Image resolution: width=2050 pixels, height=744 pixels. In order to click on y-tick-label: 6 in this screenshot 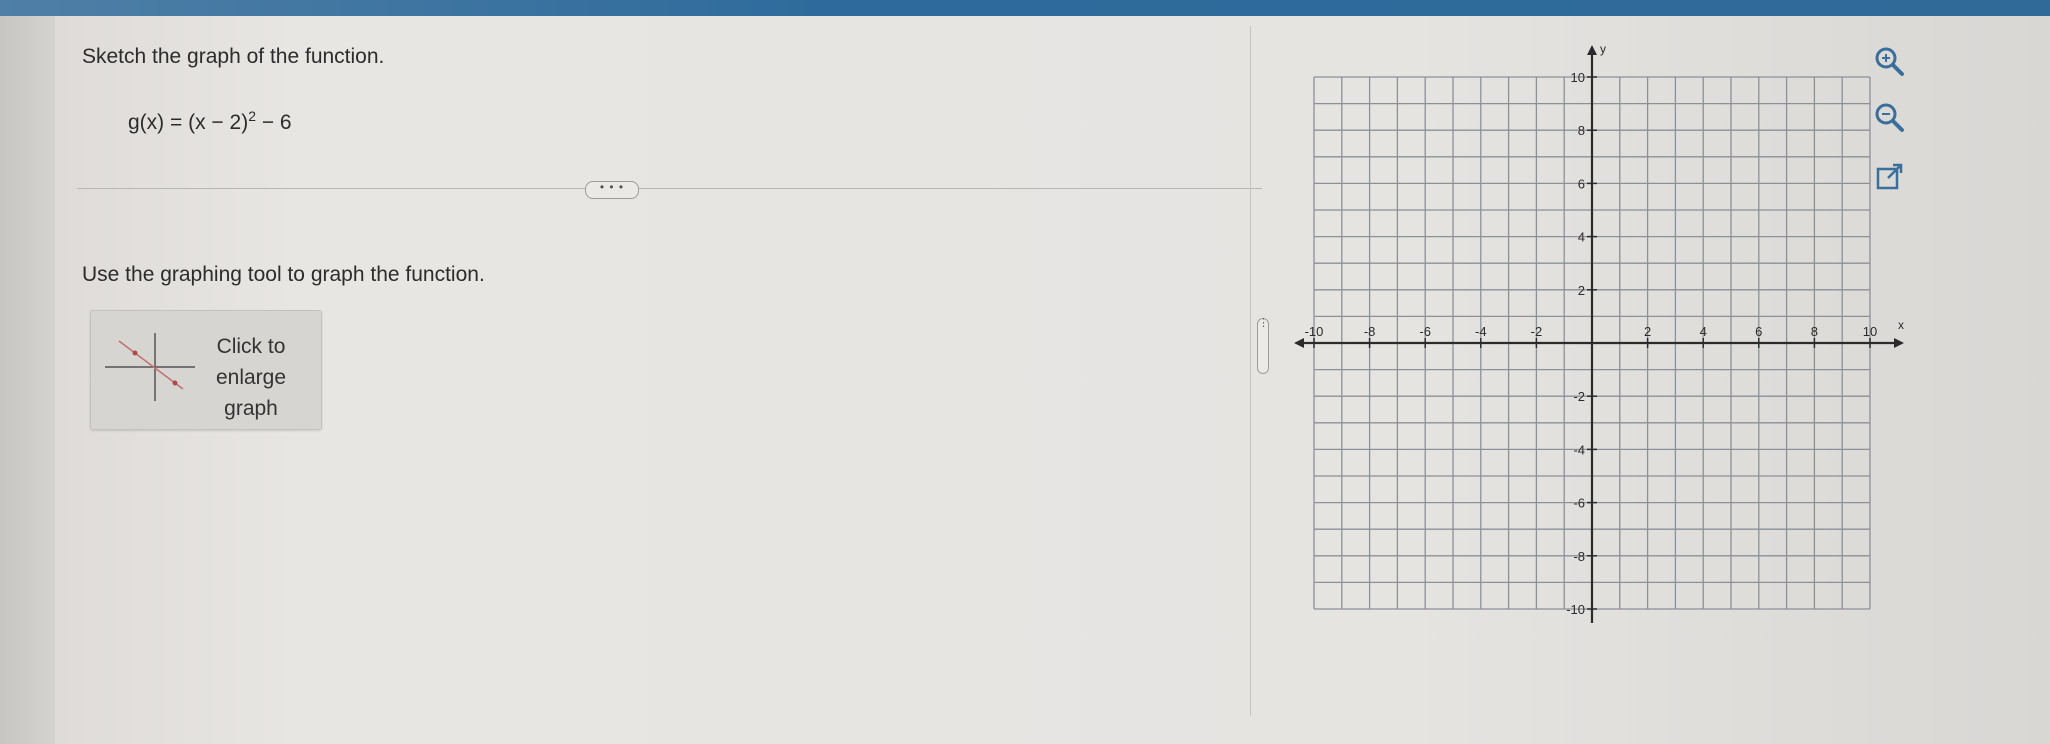, I will do `click(1581, 183)`.